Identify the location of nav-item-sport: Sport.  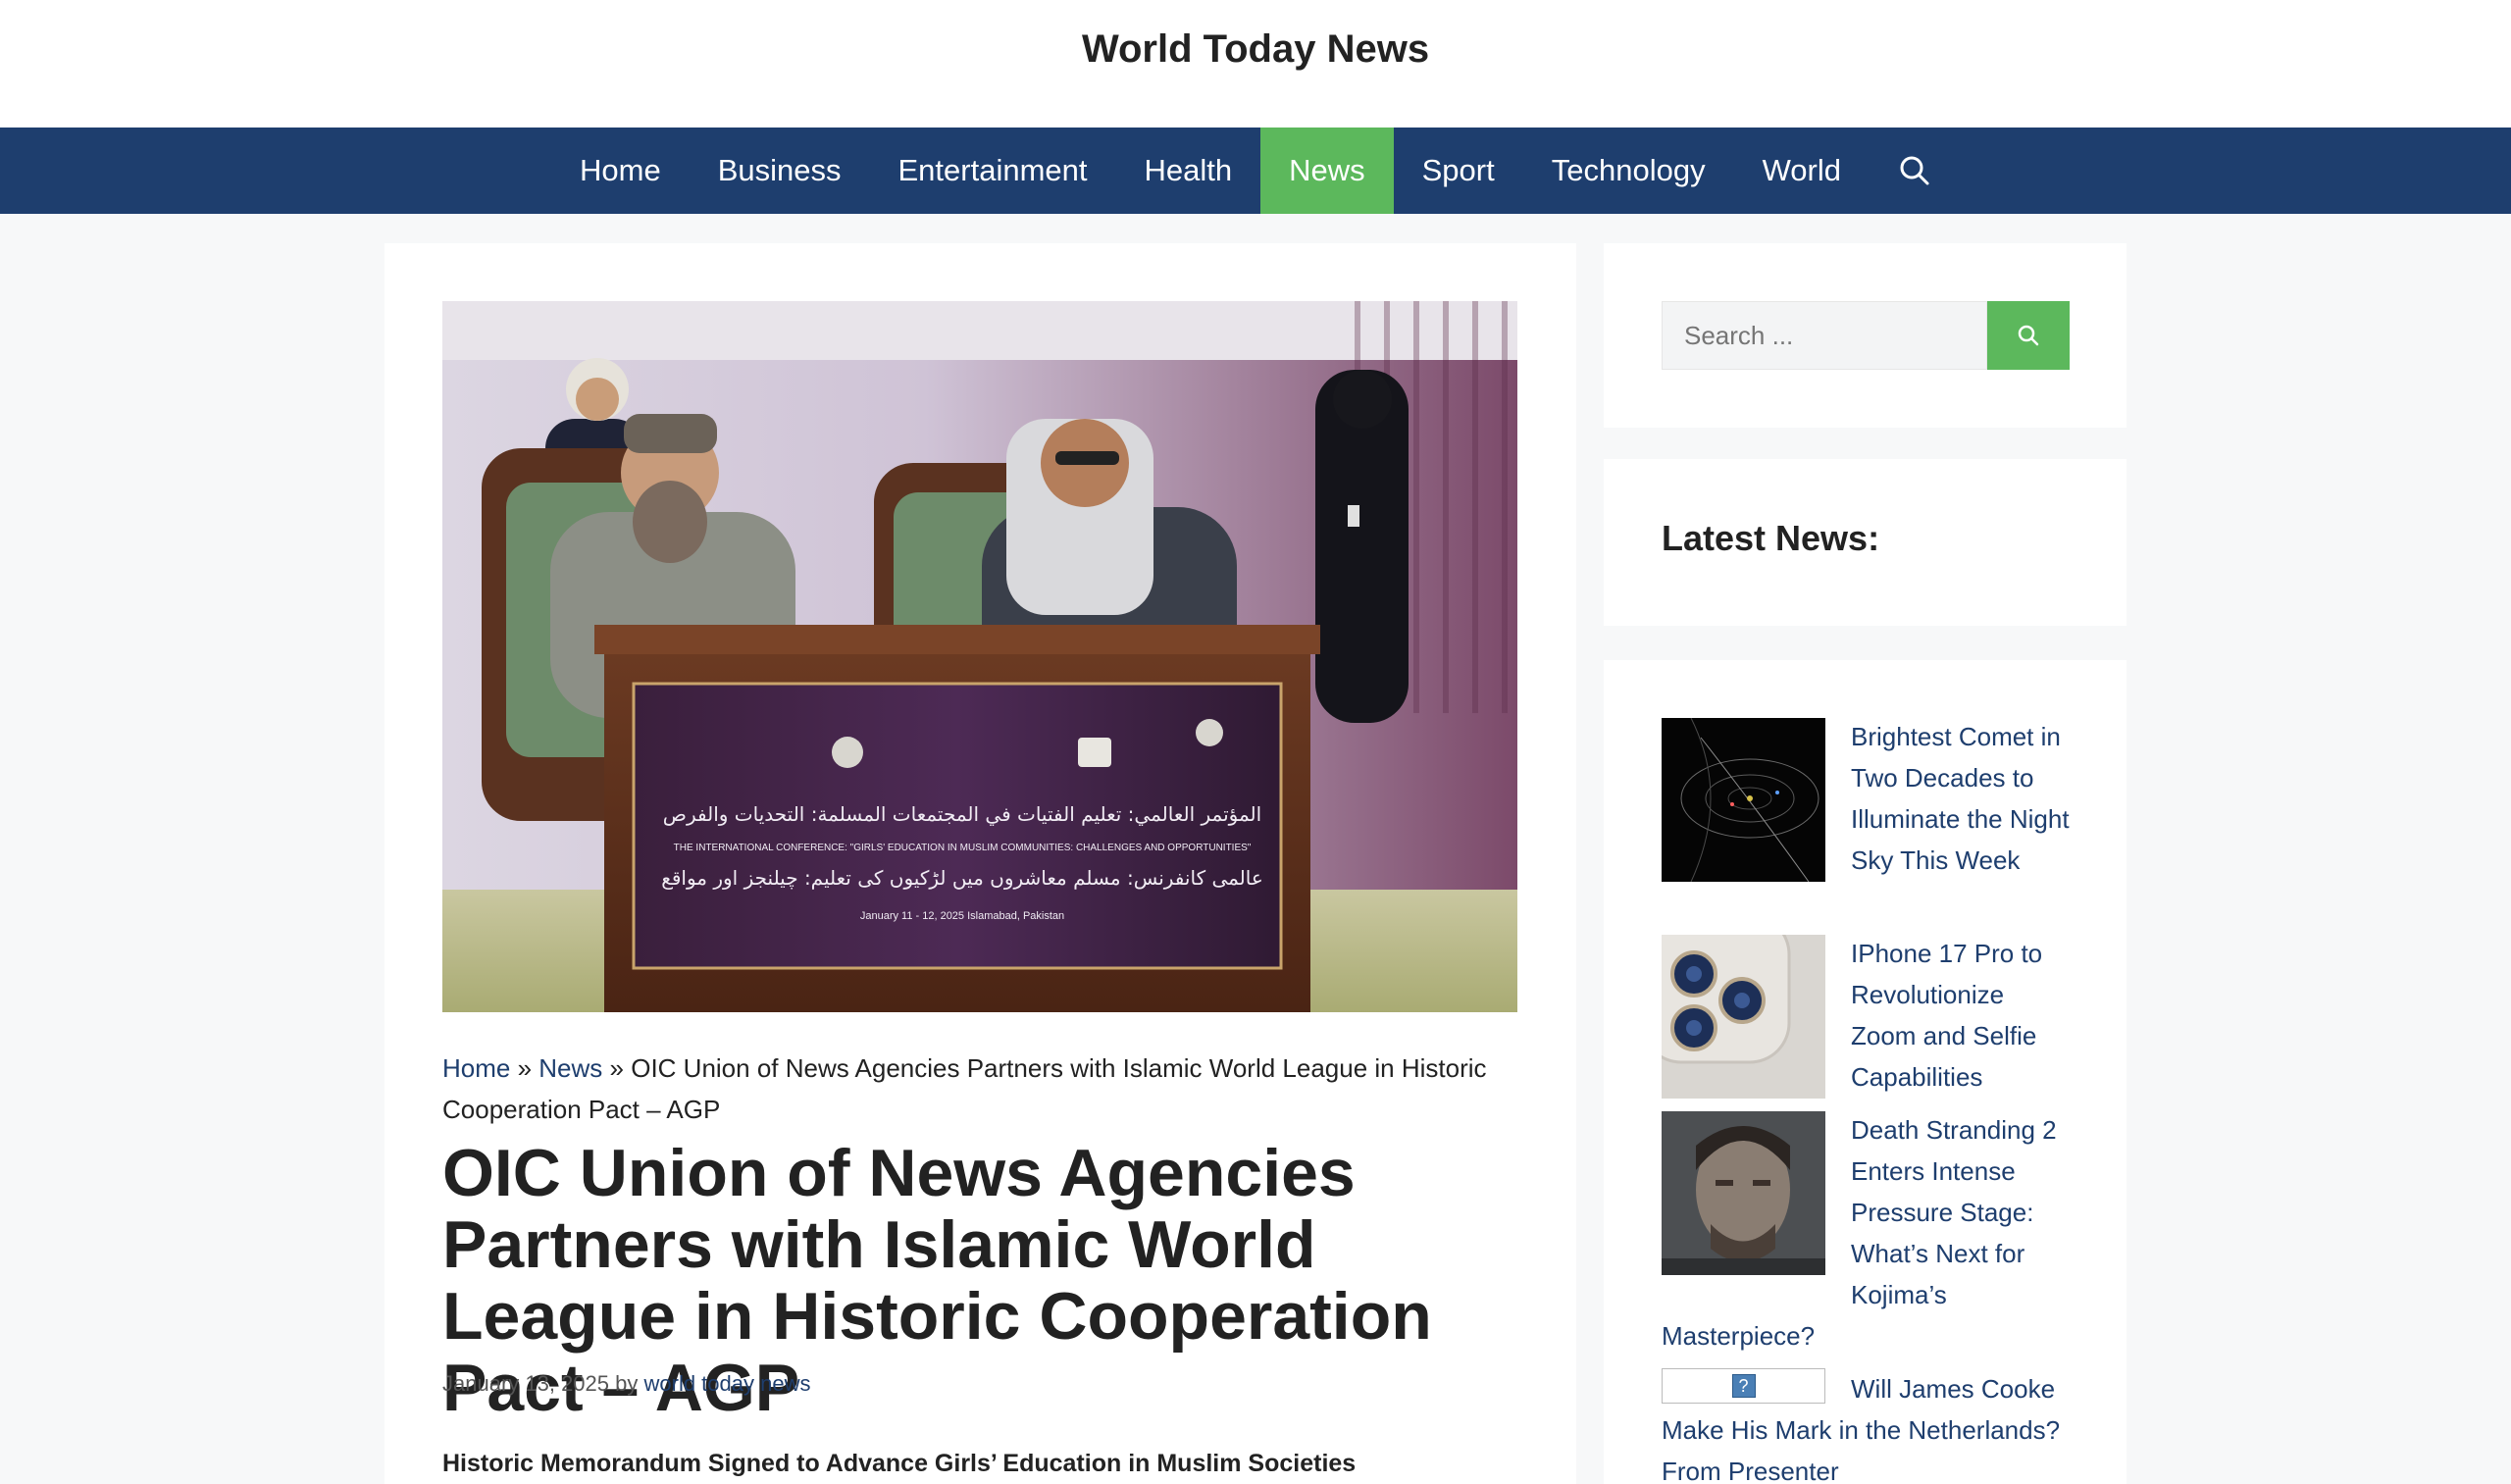
(1458, 171).